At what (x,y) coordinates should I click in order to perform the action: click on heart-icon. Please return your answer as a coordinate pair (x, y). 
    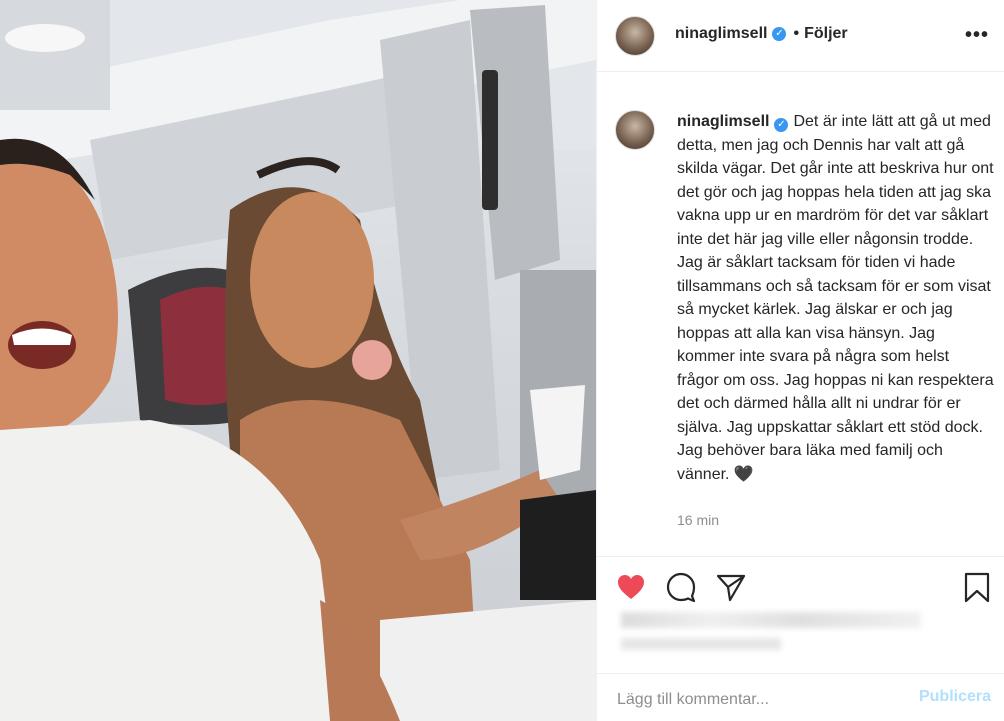
    Looking at the image, I should click on (631, 587).